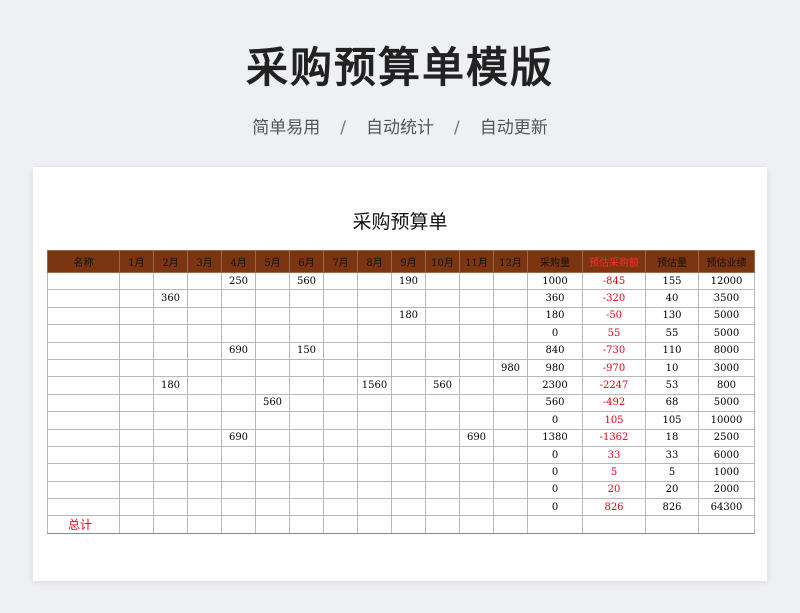  Describe the element at coordinates (374, 385) in the screenshot. I see `table-cell: 1560` at that location.